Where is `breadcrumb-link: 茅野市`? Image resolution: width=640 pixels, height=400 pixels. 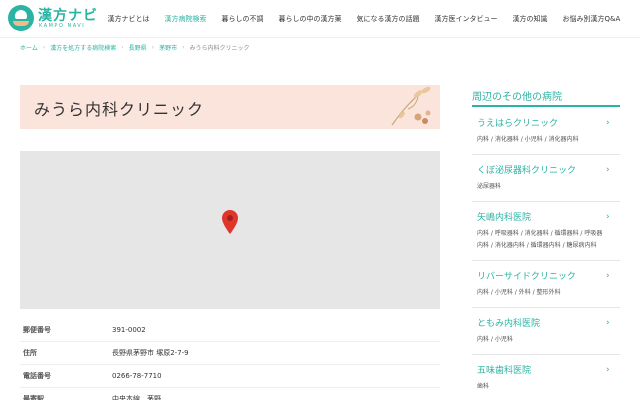
breadcrumb-link: 茅野市 is located at coordinates (168, 47).